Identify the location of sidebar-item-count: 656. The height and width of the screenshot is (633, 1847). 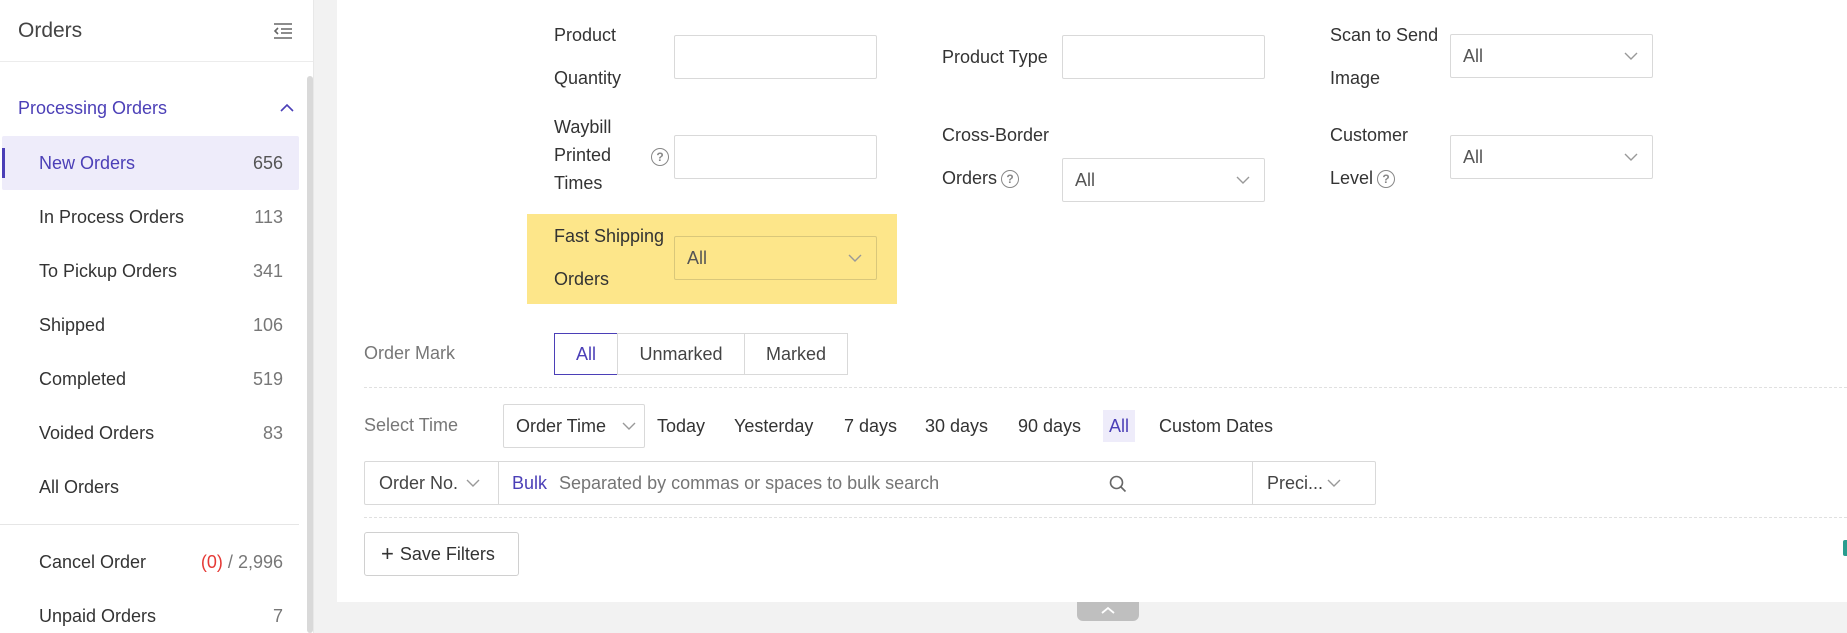
(267, 162).